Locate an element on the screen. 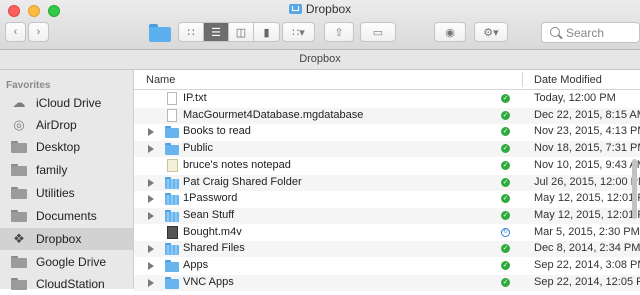 The width and height of the screenshot is (640, 295). edit-tags-button: ▭ is located at coordinates (378, 32).